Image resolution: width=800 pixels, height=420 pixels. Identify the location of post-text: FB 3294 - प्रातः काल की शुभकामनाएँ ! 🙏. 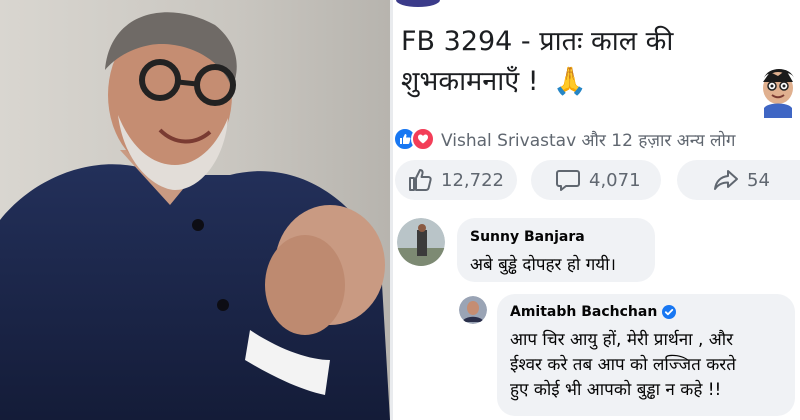
(571, 62).